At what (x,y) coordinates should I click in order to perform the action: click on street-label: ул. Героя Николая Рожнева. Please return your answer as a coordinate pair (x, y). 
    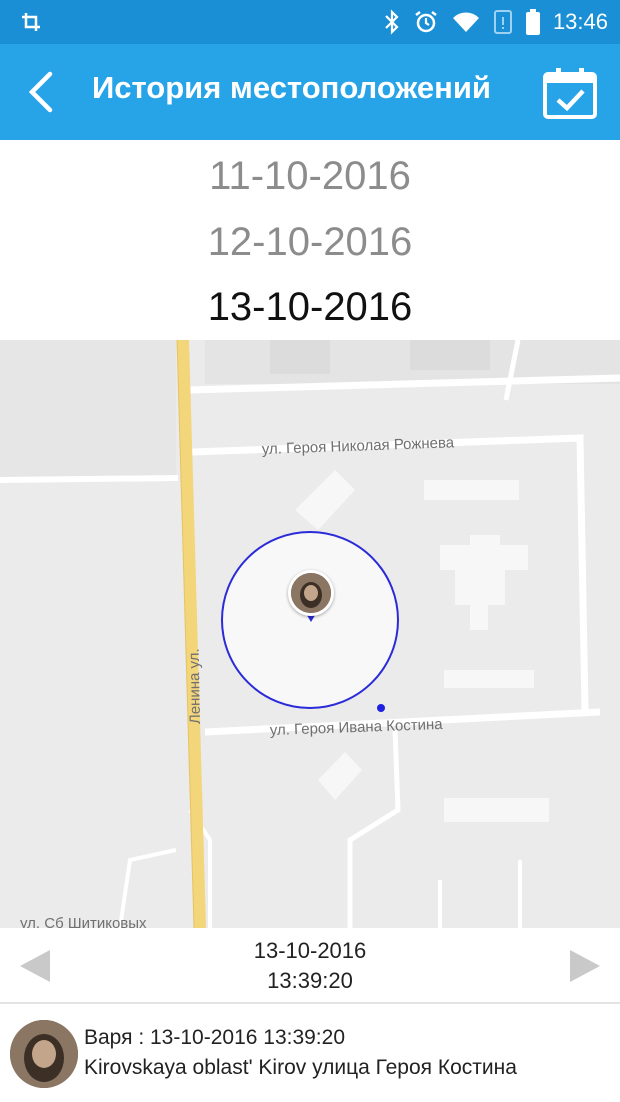
    Looking at the image, I should click on (358, 446).